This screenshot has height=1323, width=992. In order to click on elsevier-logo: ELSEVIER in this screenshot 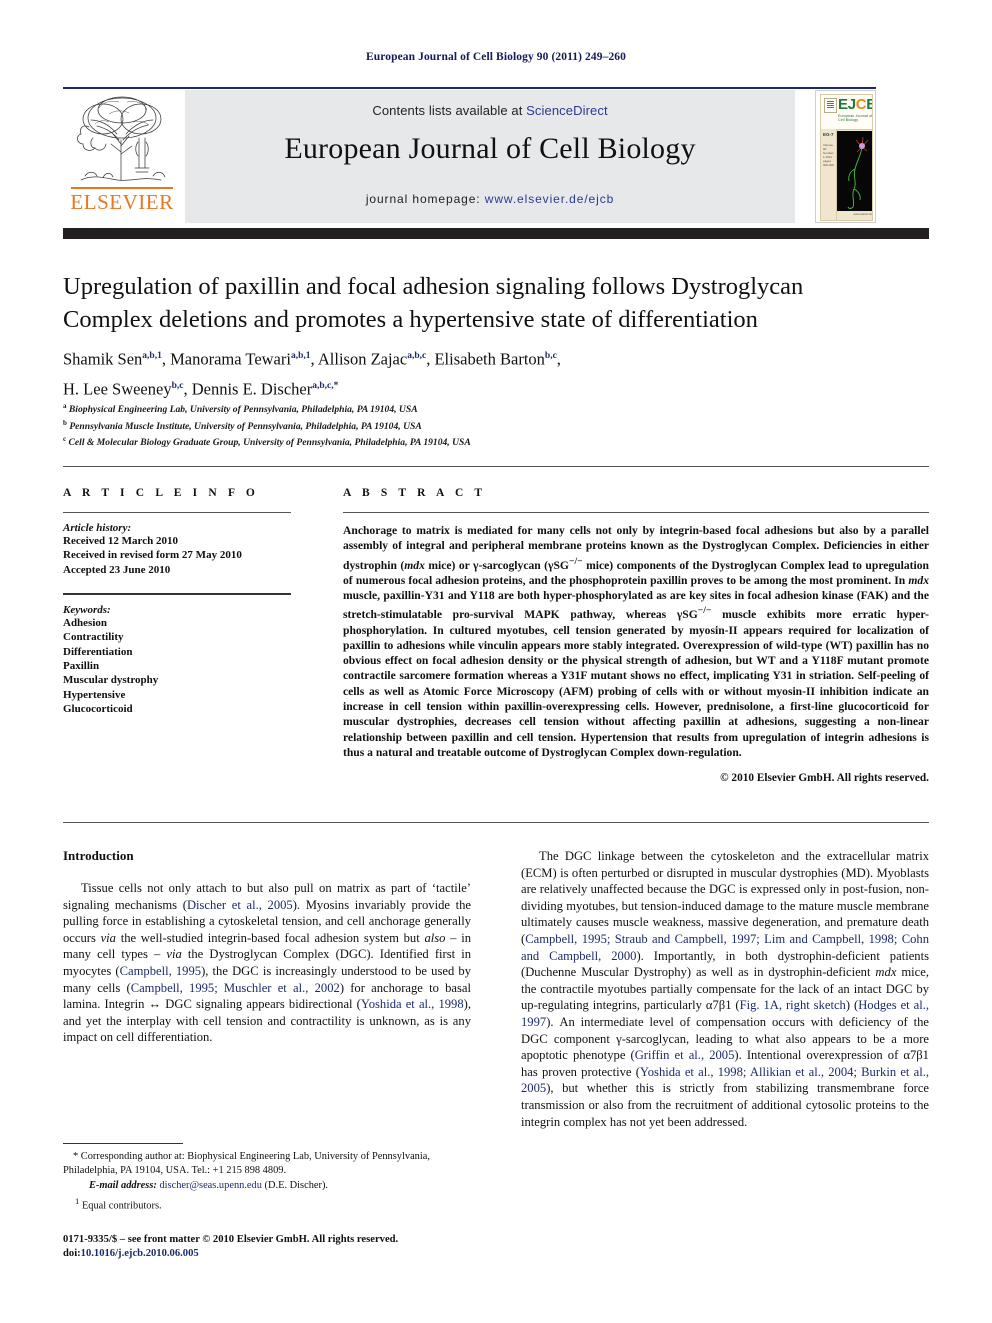, I will do `click(122, 156)`.